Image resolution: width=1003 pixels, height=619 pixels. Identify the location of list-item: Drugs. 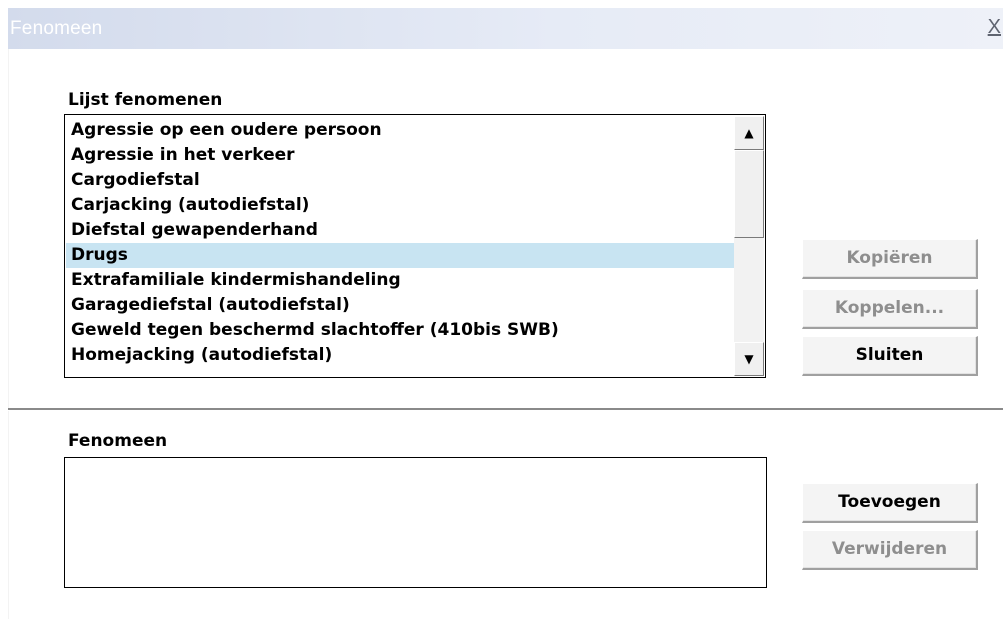
(400, 255).